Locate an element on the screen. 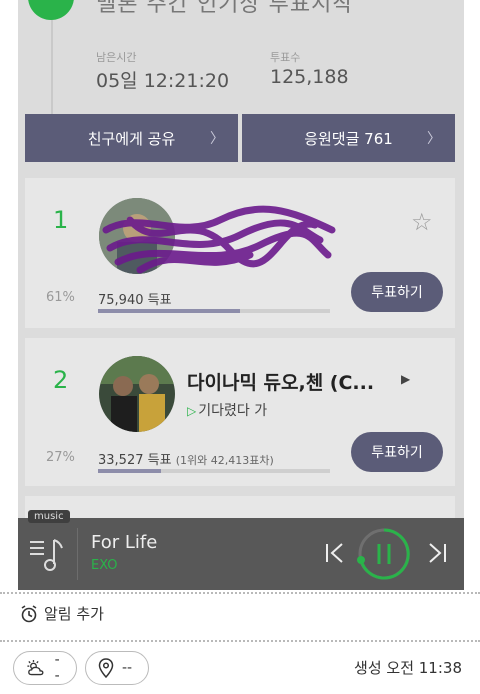 The width and height of the screenshot is (480, 694). comments-button-label: 응원댓글 761 is located at coordinates (348, 138).